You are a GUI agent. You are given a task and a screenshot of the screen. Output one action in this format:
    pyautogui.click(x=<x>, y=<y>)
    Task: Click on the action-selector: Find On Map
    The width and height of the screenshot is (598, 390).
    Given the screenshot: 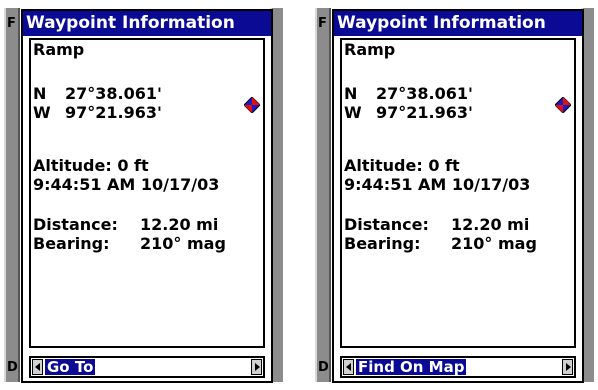 What is the action you would take?
    pyautogui.click(x=458, y=367)
    